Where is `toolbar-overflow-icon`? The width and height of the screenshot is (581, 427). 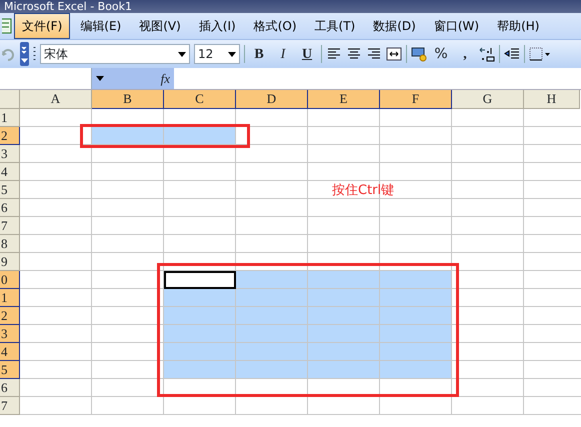
toolbar-overflow-icon is located at coordinates (24, 54).